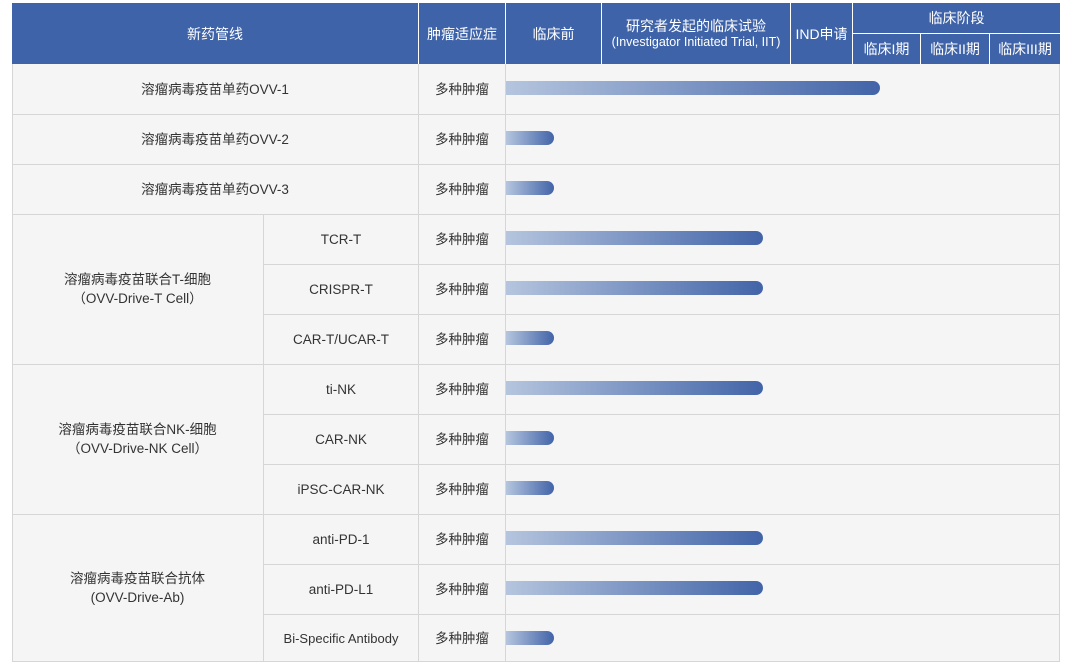  I want to click on header-phase2: 临床II期, so click(955, 49).